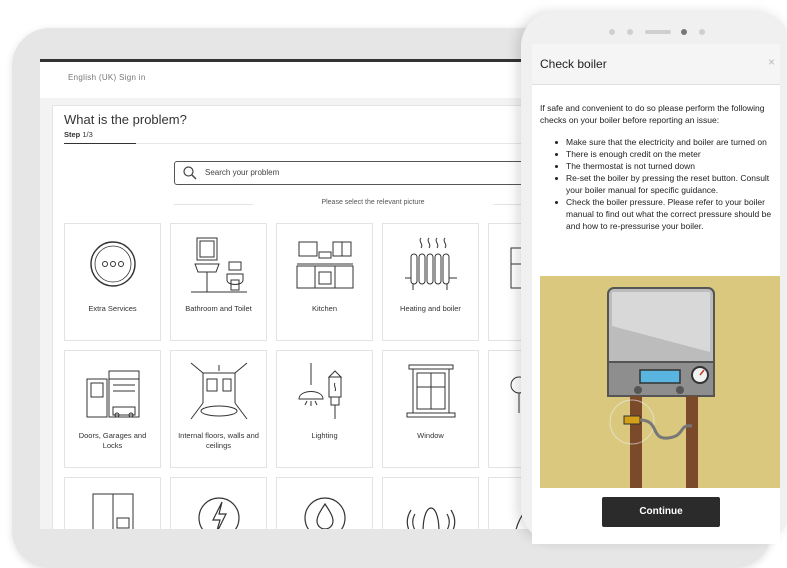 Image resolution: width=787 pixels, height=568 pixels. I want to click on boiler-icon, so click(661, 387).